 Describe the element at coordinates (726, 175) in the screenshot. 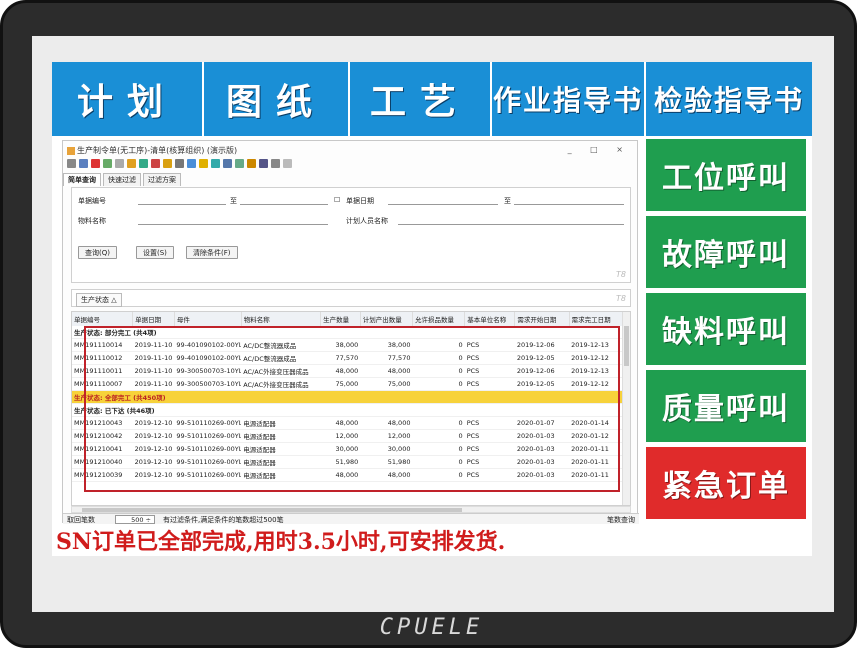

I see `station-call-button: 工位呼叫` at that location.